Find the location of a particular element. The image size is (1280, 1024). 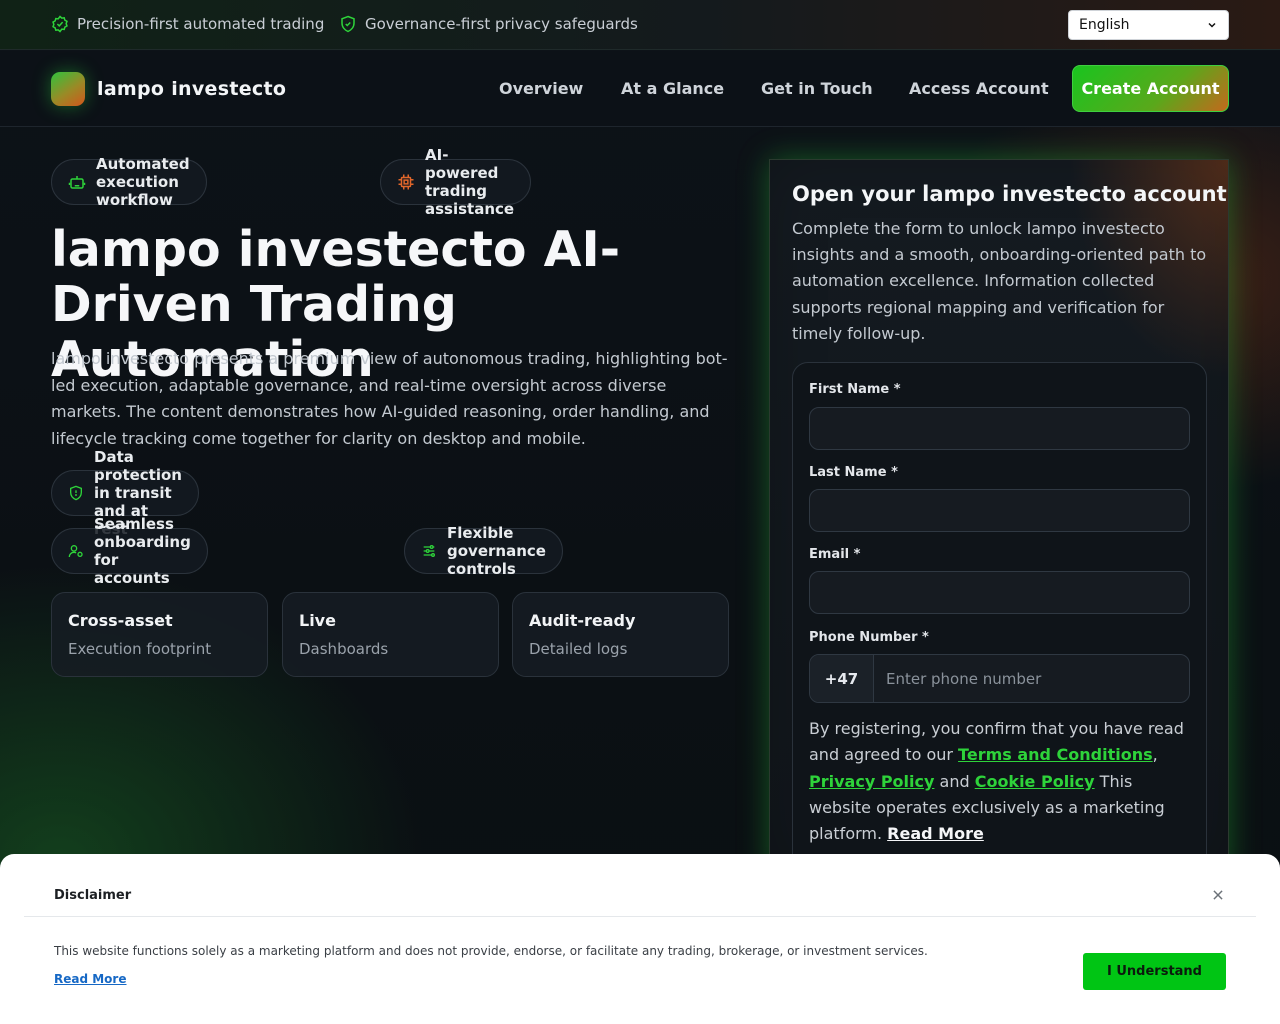

sliders-icon is located at coordinates (429, 551).